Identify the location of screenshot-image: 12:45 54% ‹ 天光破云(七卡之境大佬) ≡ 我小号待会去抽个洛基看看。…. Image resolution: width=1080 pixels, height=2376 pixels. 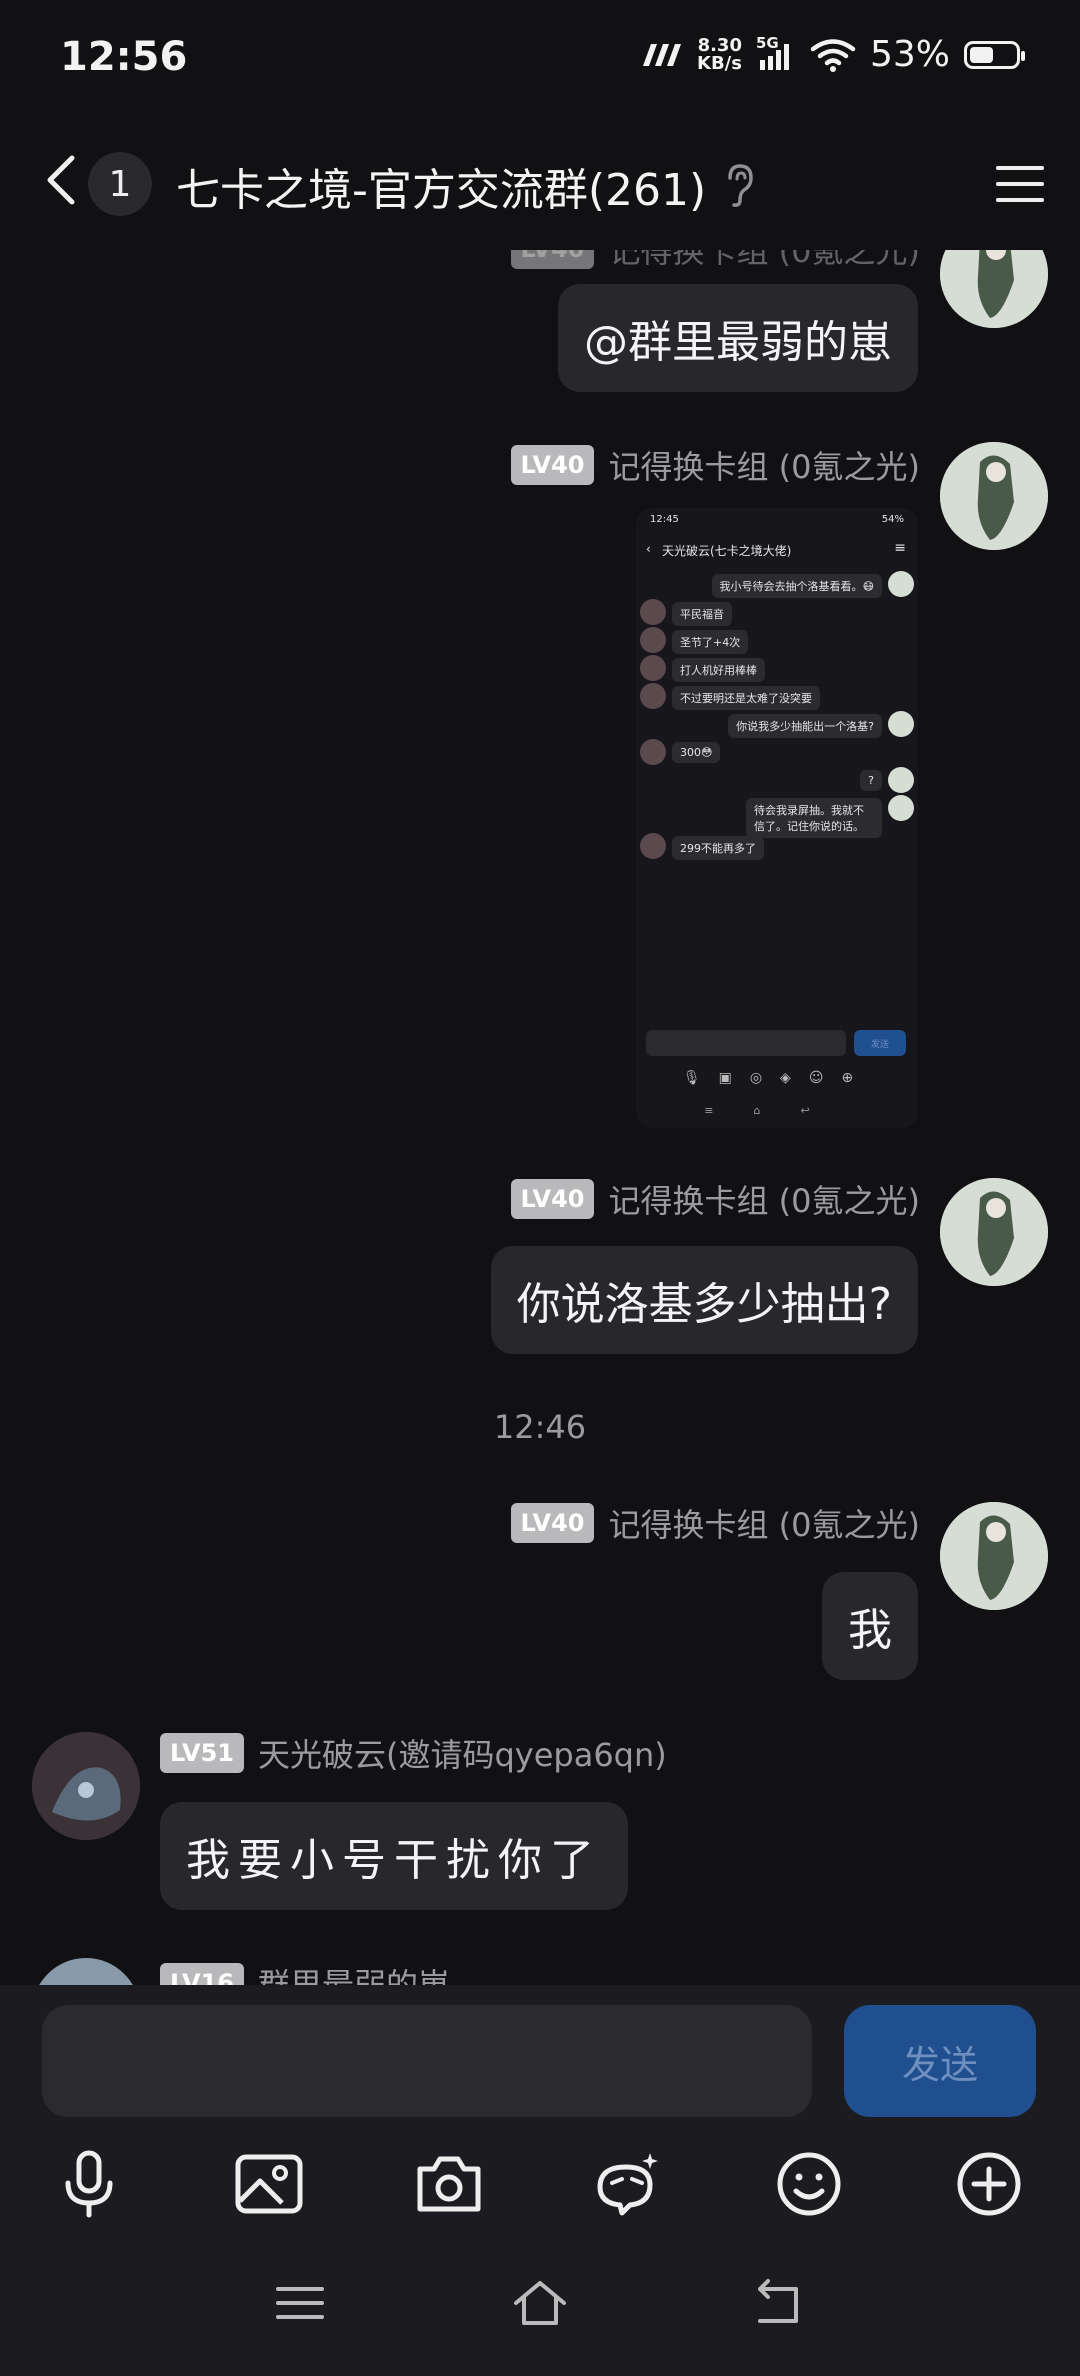
(777, 818).